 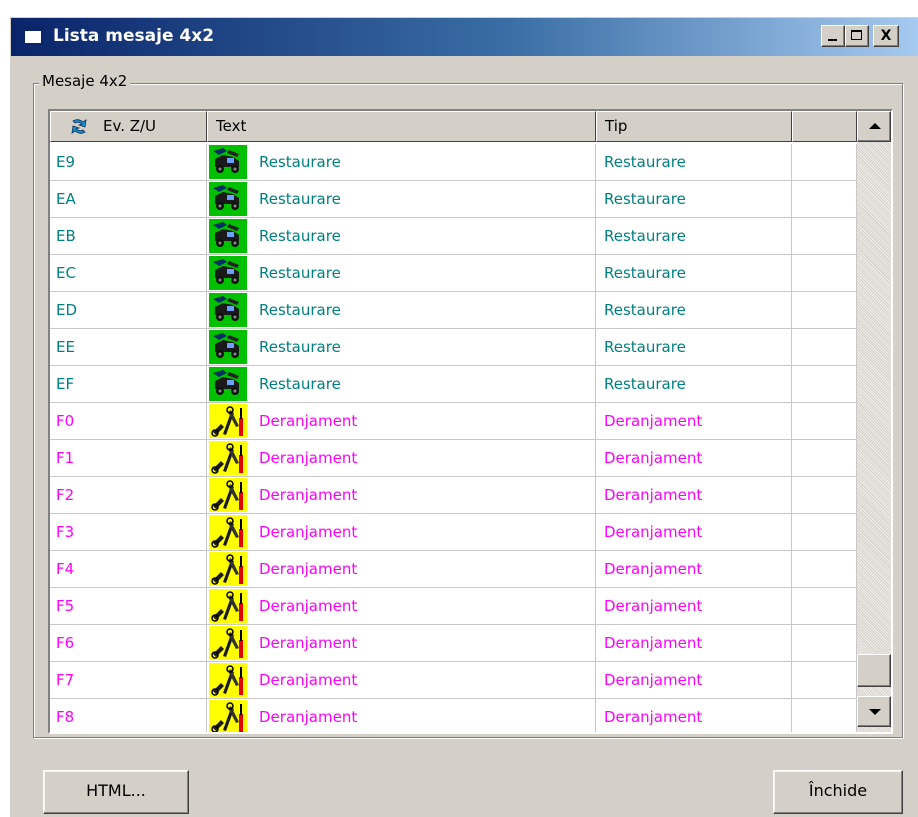 What do you see at coordinates (694, 126) in the screenshot?
I see `column-header-tip: Tip` at bounding box center [694, 126].